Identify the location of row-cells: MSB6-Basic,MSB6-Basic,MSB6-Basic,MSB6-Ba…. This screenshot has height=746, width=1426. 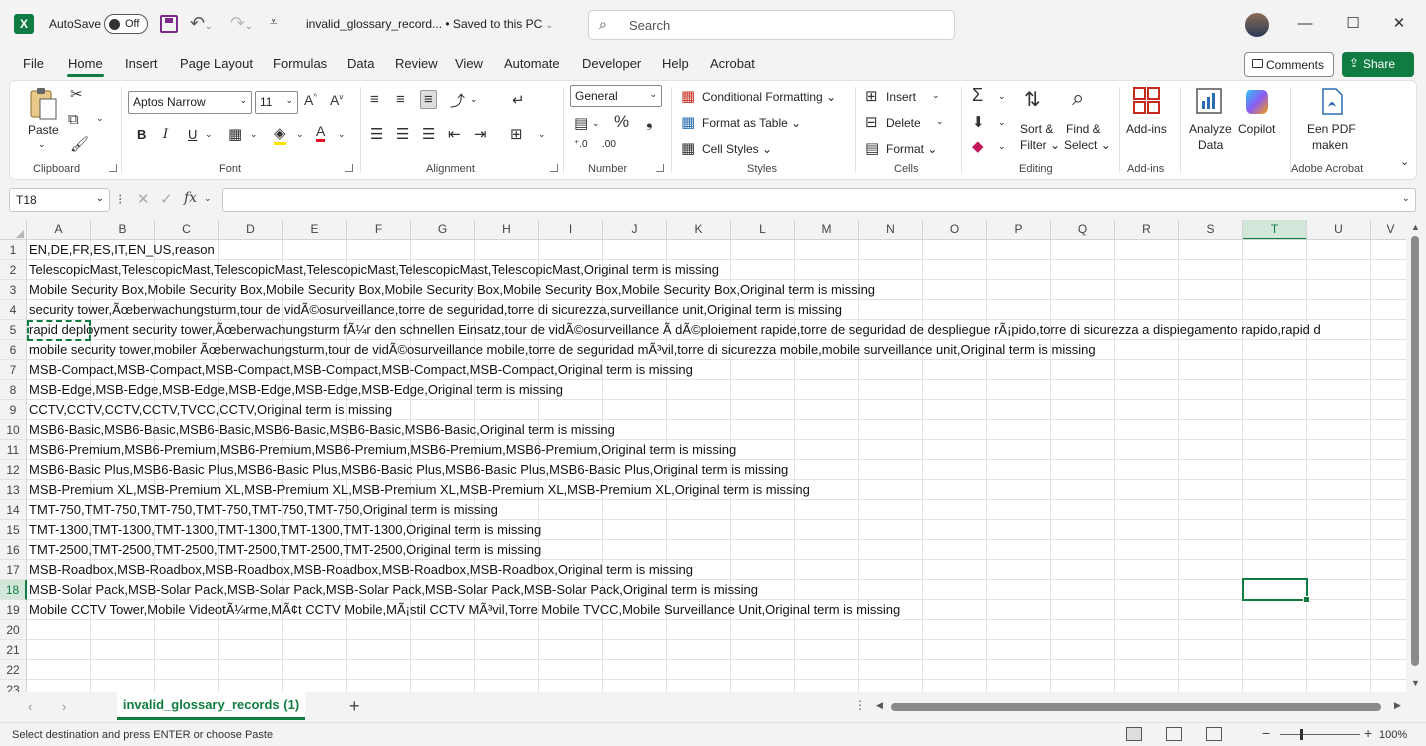
(716, 430).